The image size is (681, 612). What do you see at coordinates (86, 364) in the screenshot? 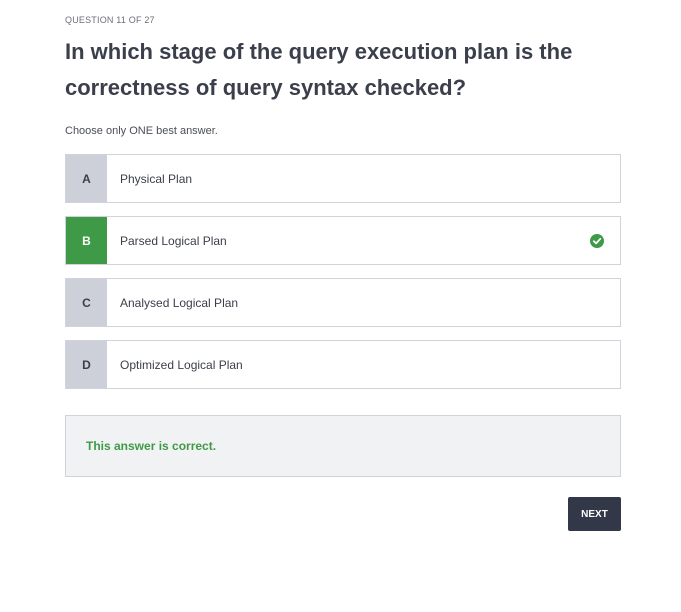
I see `option-letter: D` at bounding box center [86, 364].